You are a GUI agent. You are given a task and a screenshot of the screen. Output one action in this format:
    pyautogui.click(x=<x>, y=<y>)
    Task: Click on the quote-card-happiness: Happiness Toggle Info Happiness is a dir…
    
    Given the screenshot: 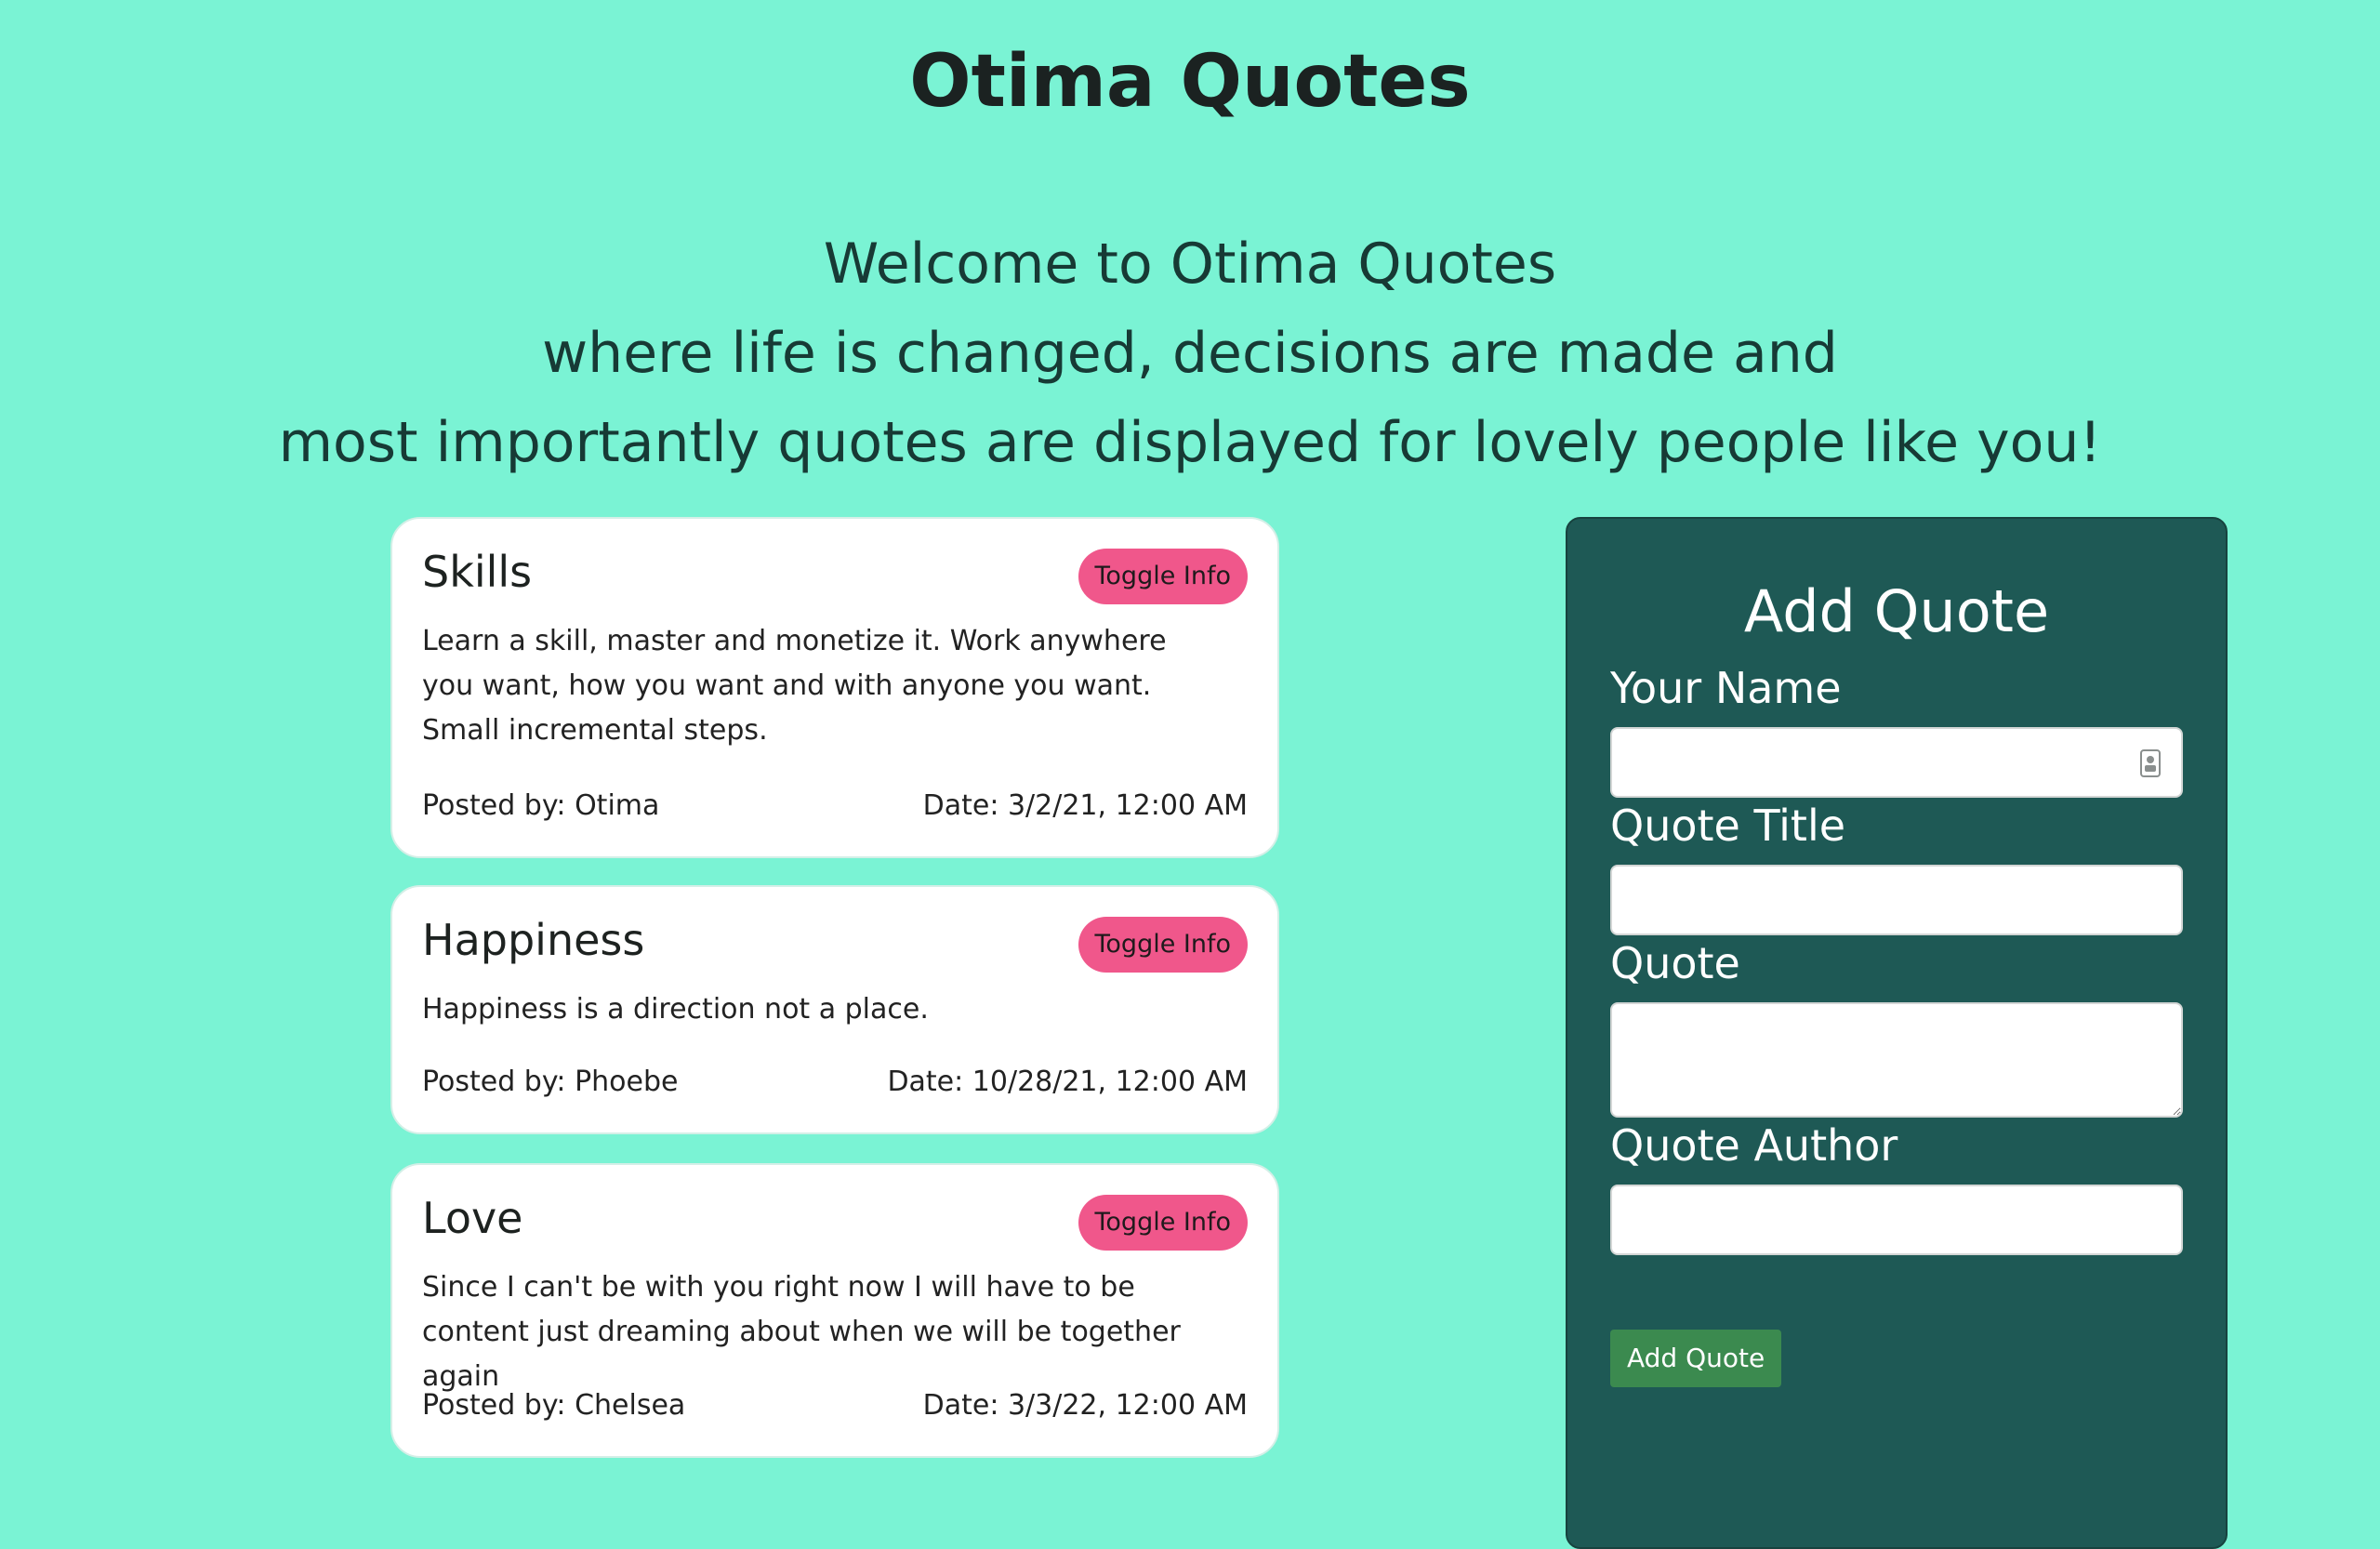 What is the action you would take?
    pyautogui.click(x=834, y=1009)
    